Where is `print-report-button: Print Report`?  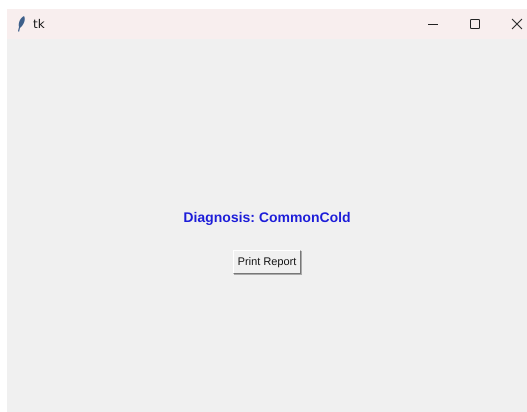
print-report-button: Print Report is located at coordinates (267, 262).